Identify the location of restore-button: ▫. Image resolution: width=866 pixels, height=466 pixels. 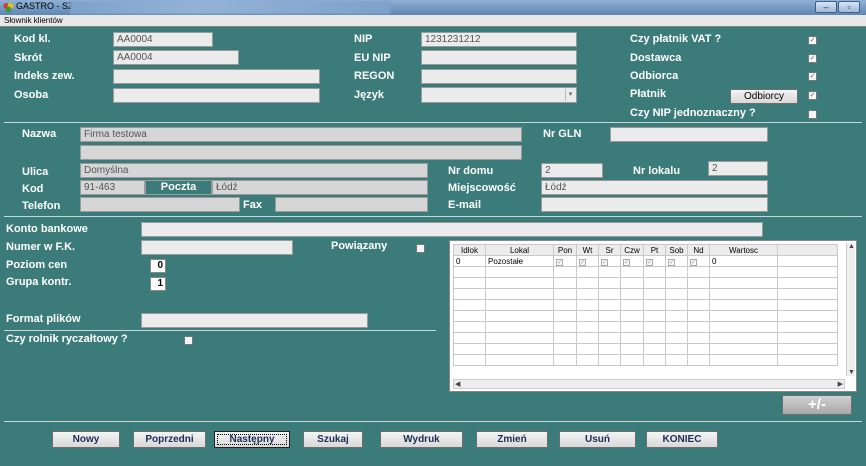
(849, 7).